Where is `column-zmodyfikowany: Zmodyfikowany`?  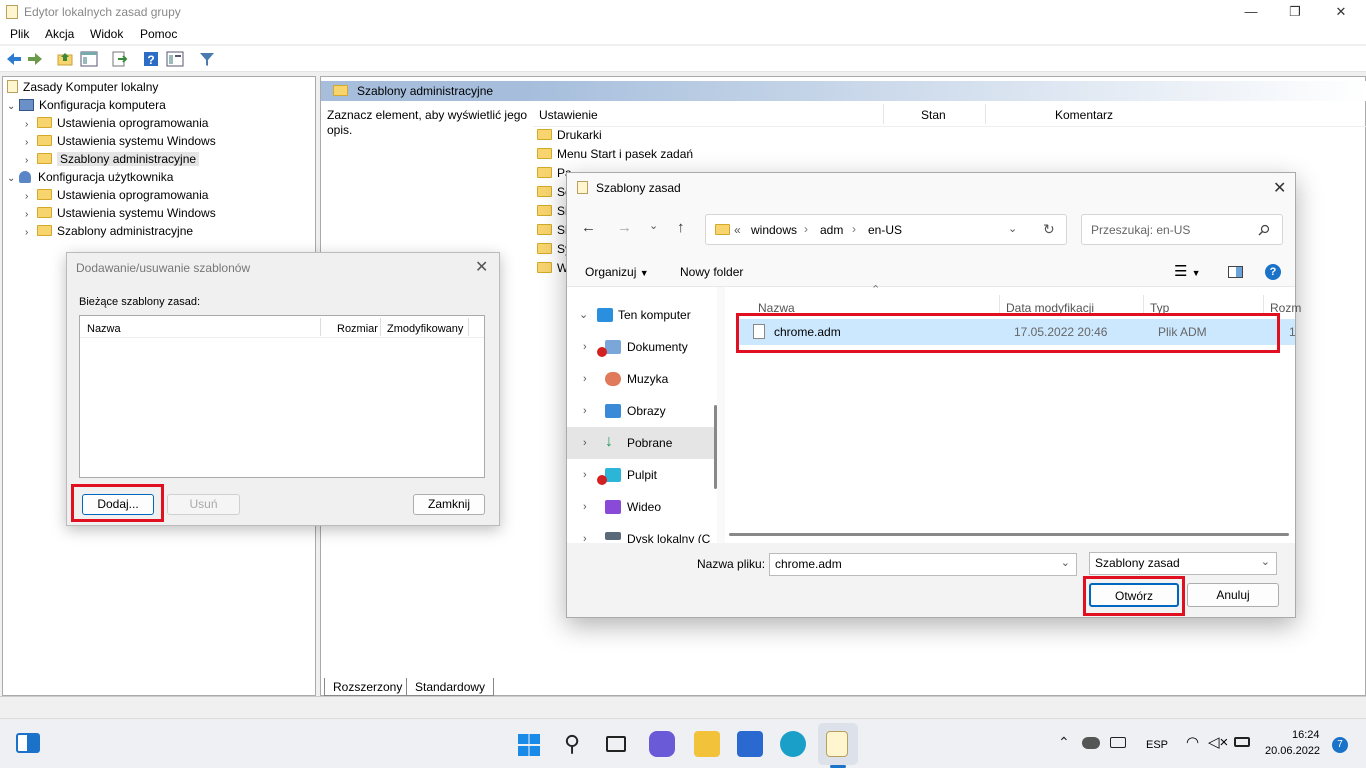
column-zmodyfikowany: Zmodyfikowany is located at coordinates (425, 329).